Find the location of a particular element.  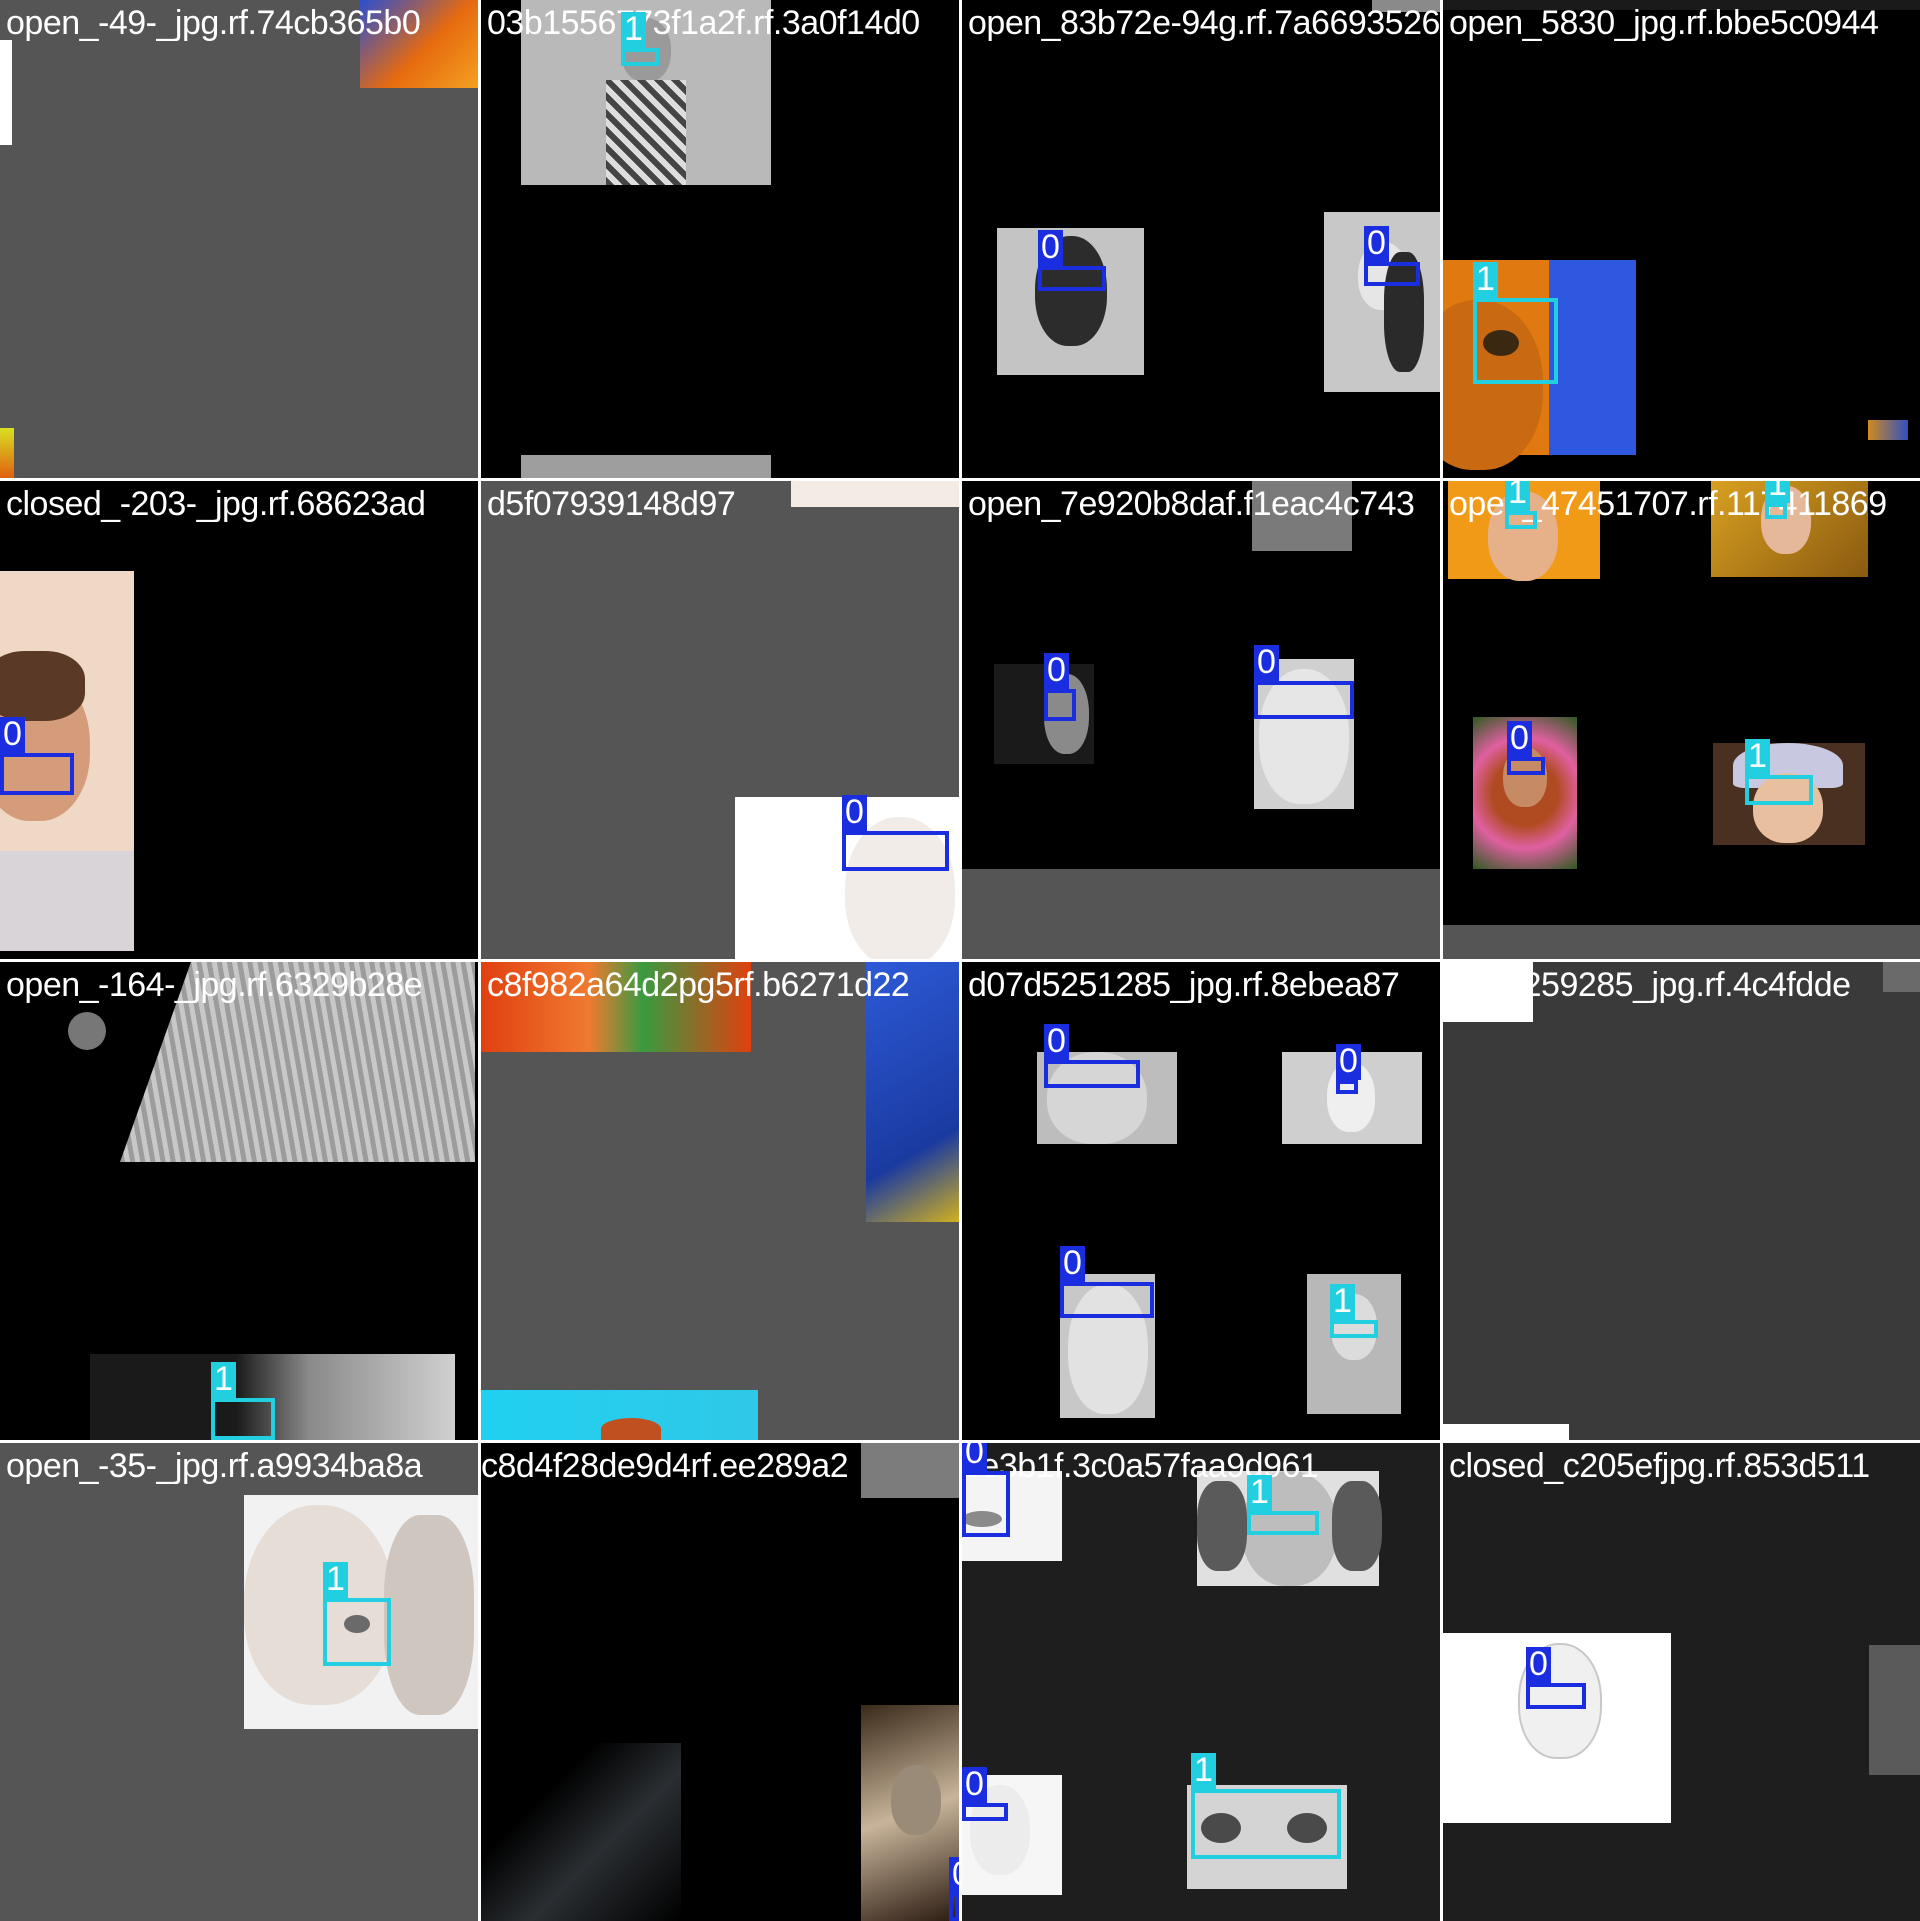

tile-filename: open_-49-_jpg.rf.74cb365b0 is located at coordinates (213, 23).